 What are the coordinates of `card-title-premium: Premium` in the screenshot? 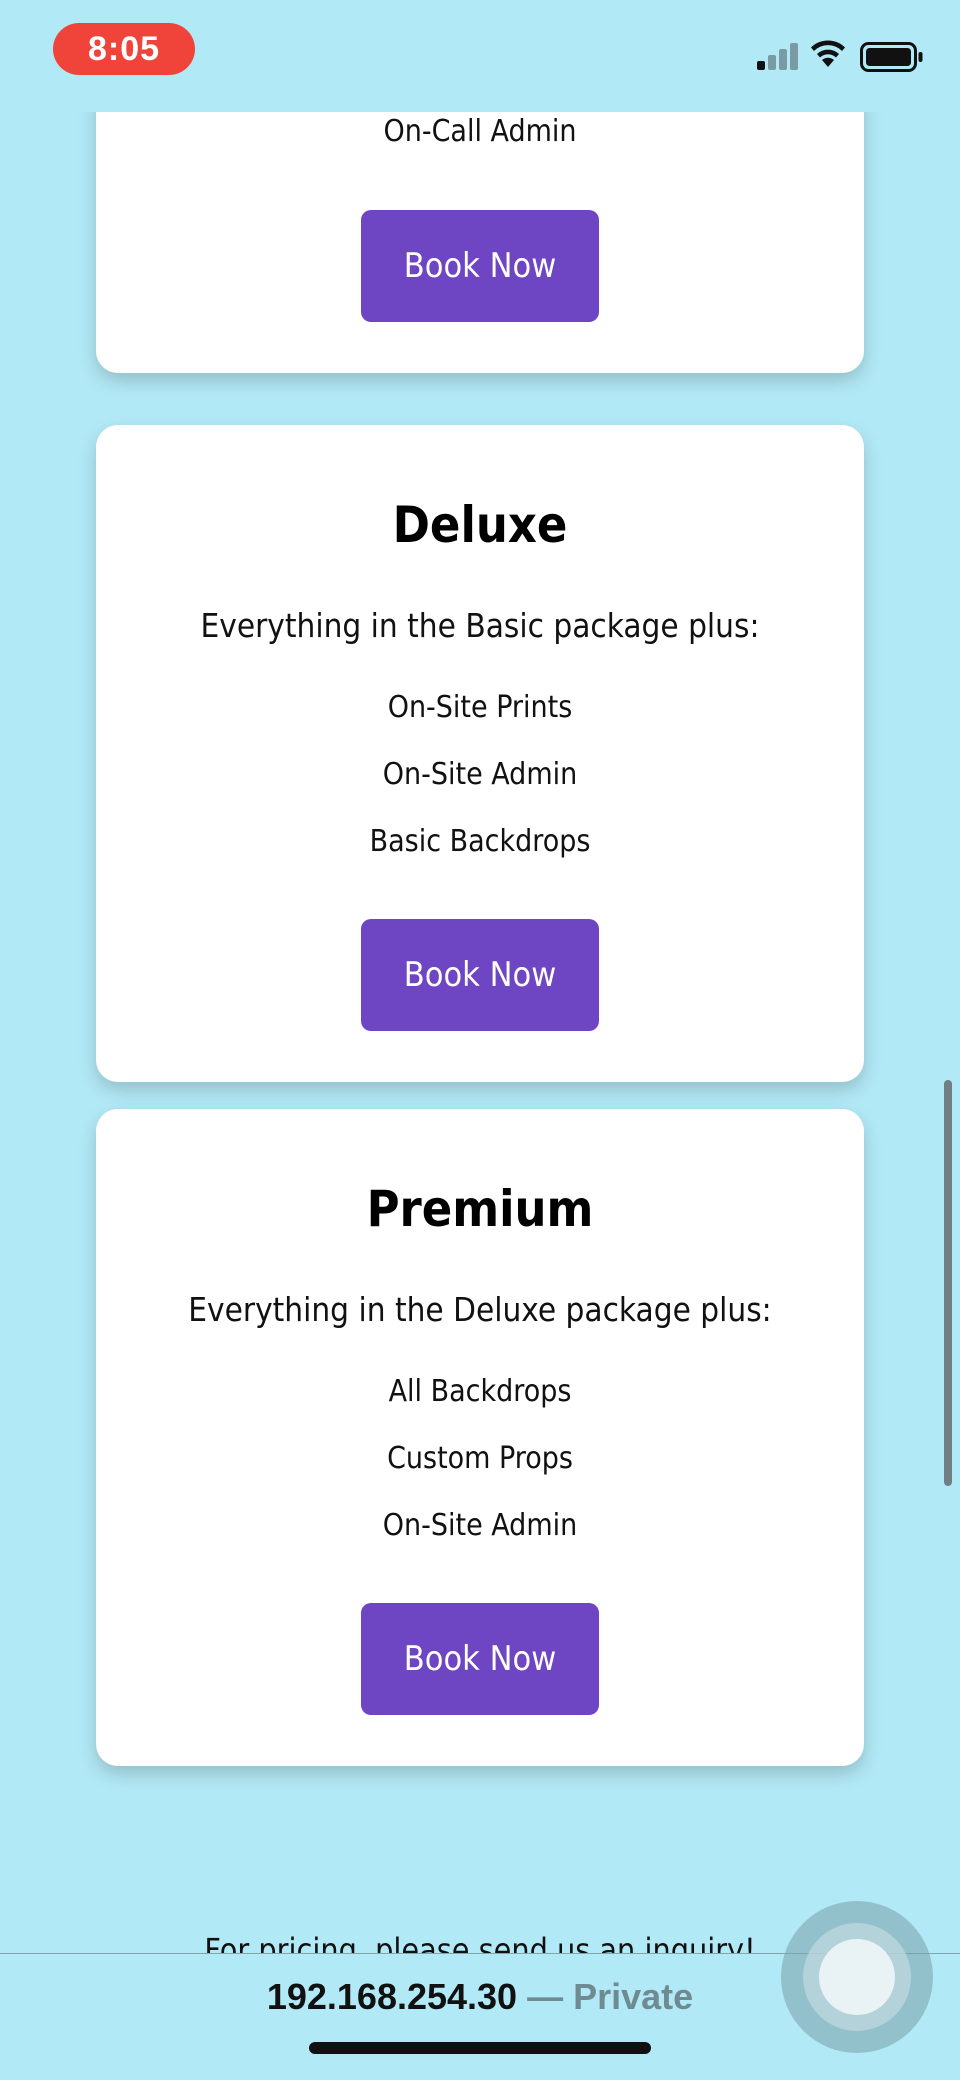 It's located at (480, 1209).